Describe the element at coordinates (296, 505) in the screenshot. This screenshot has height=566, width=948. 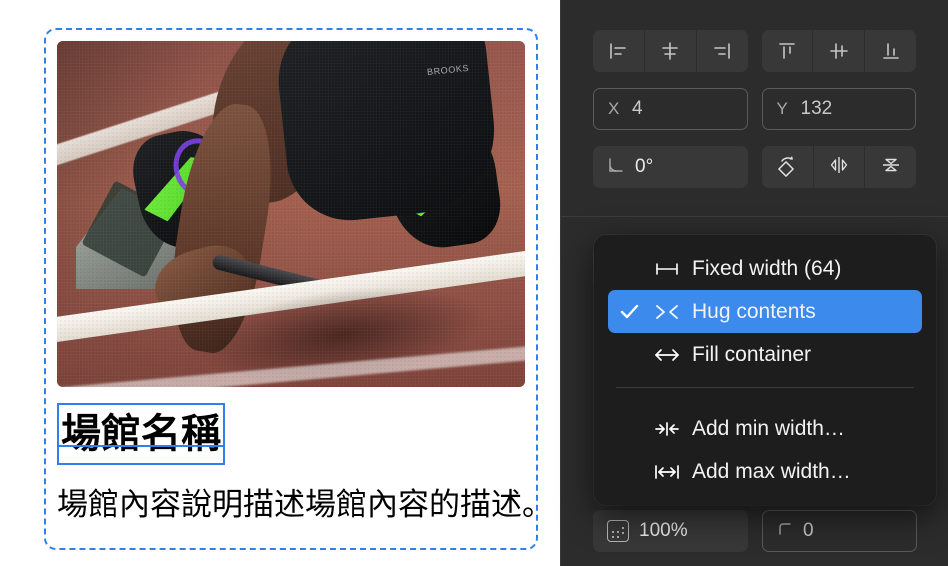
I see `card-description: 場館內容說明描述場館內容的描述。` at that location.